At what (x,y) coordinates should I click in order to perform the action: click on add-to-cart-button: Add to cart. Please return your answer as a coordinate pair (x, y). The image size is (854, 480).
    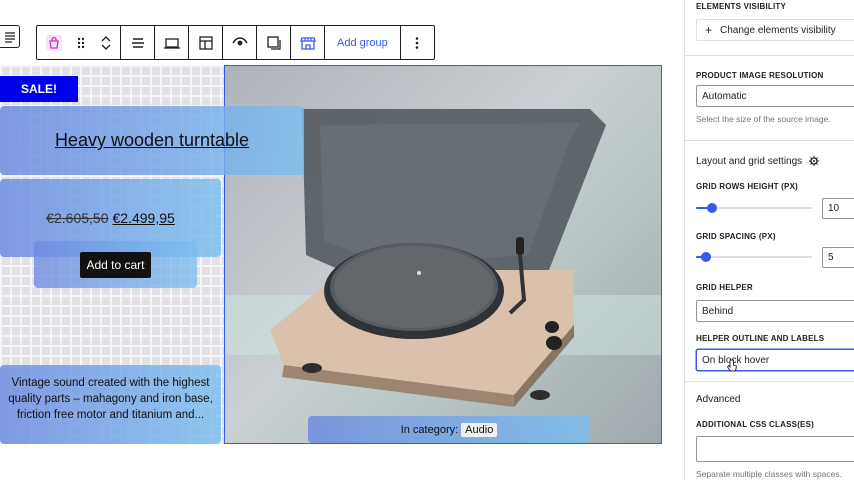
    Looking at the image, I should click on (115, 264).